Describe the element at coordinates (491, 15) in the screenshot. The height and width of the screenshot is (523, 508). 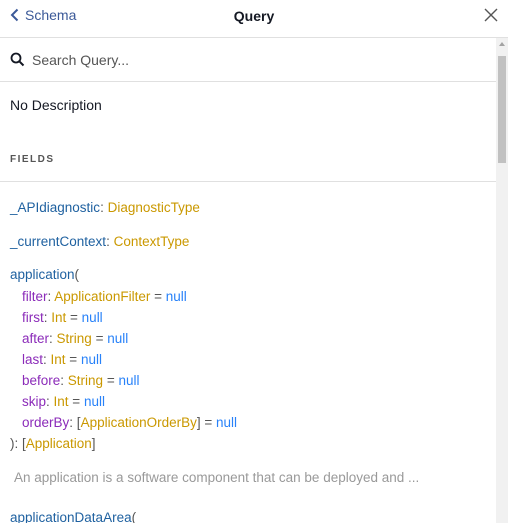
I see `close-icon` at that location.